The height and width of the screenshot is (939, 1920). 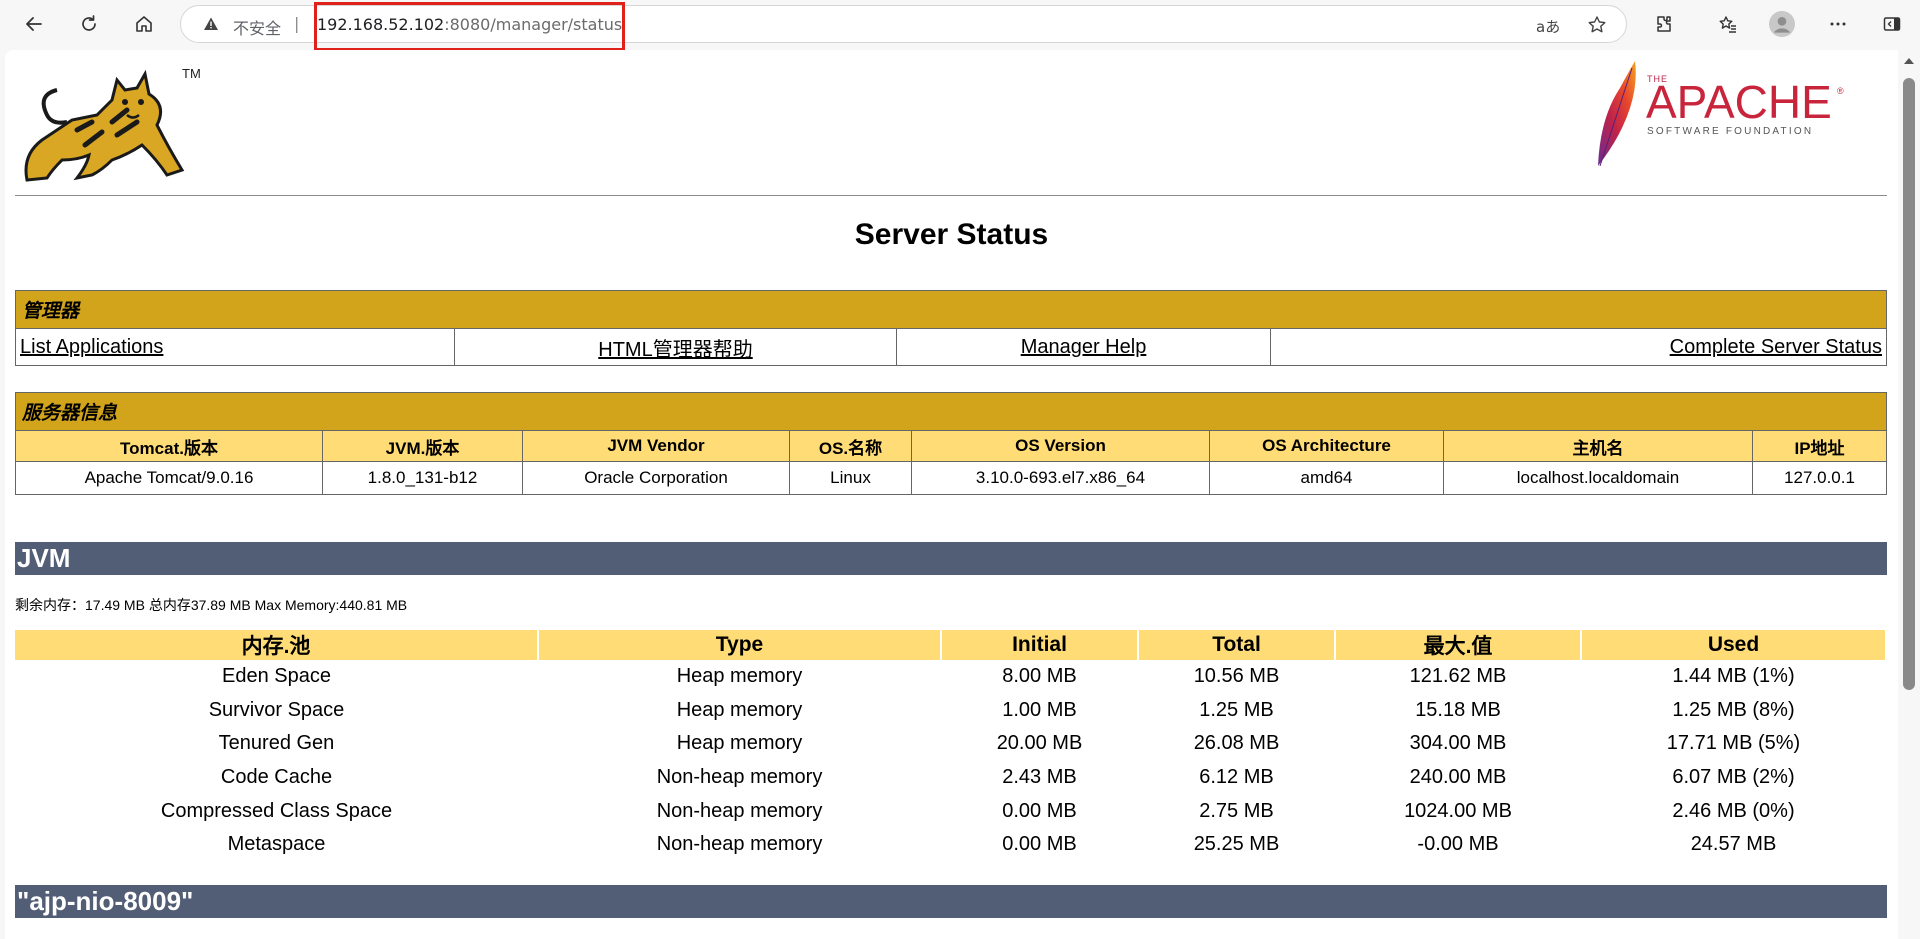 I want to click on jvm-section-heading: JVM, so click(x=951, y=558).